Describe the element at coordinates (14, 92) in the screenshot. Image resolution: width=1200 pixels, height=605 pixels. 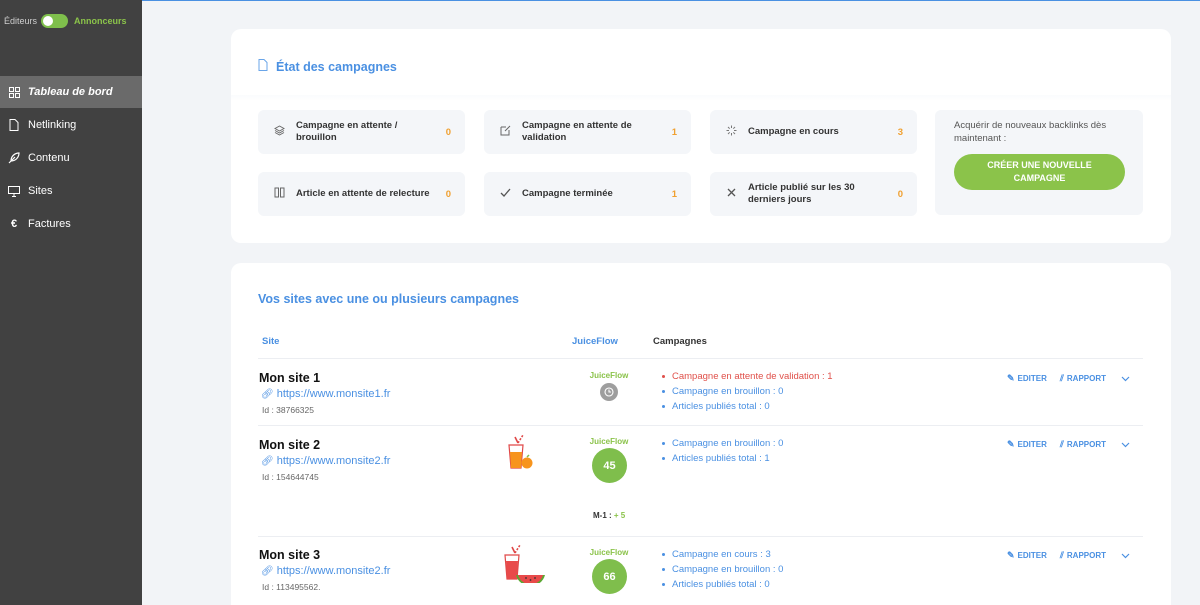
I see `grid-icon` at that location.